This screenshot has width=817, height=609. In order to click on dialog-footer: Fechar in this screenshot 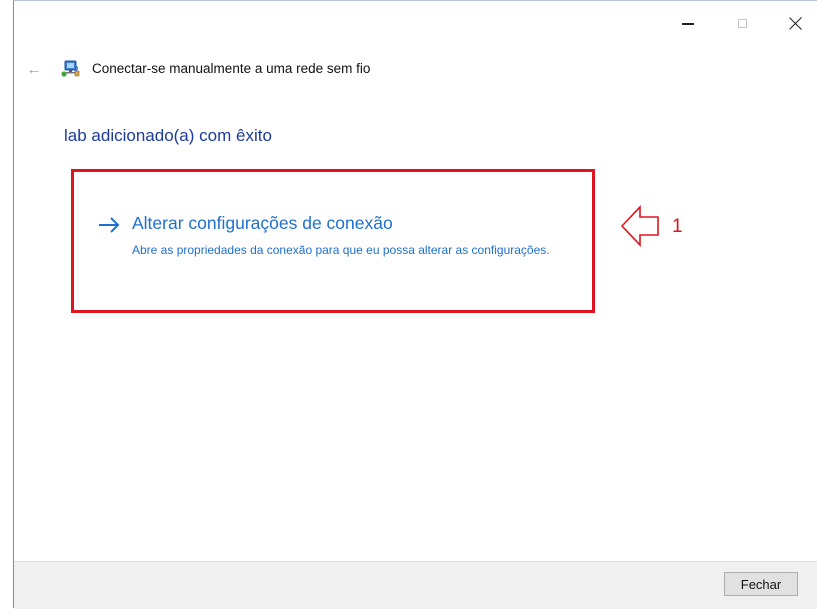, I will do `click(415, 585)`.